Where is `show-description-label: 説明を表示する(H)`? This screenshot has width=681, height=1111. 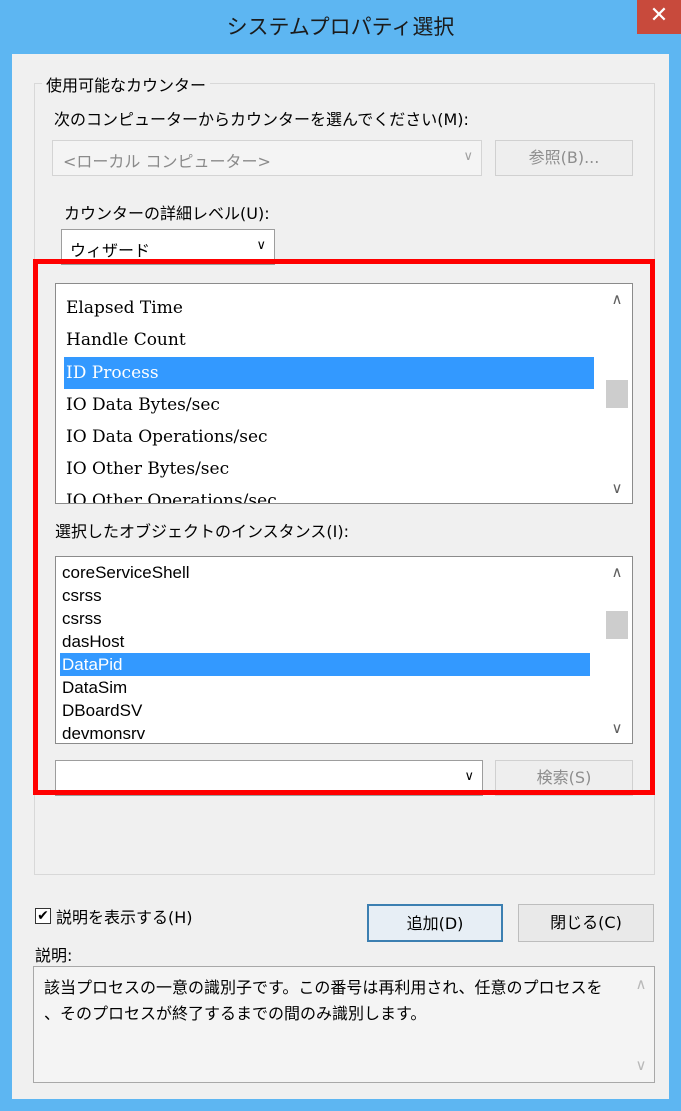
show-description-label: 説明を表示する(H) is located at coordinates (124, 916).